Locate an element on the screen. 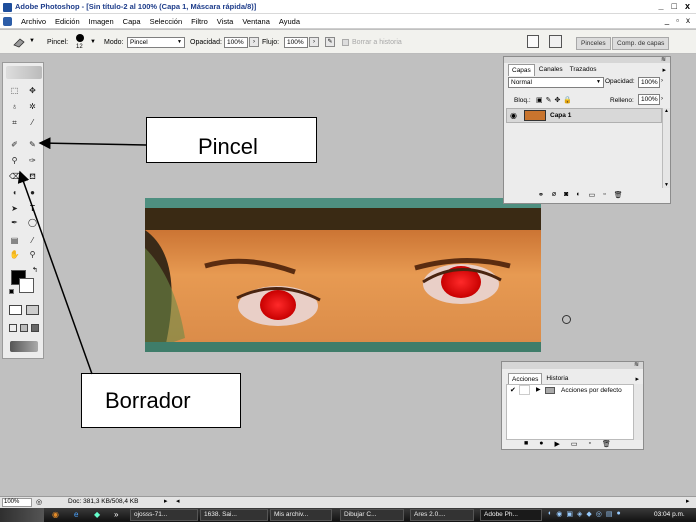  quicklaunch-more-icon: » is located at coordinates (116, 514).